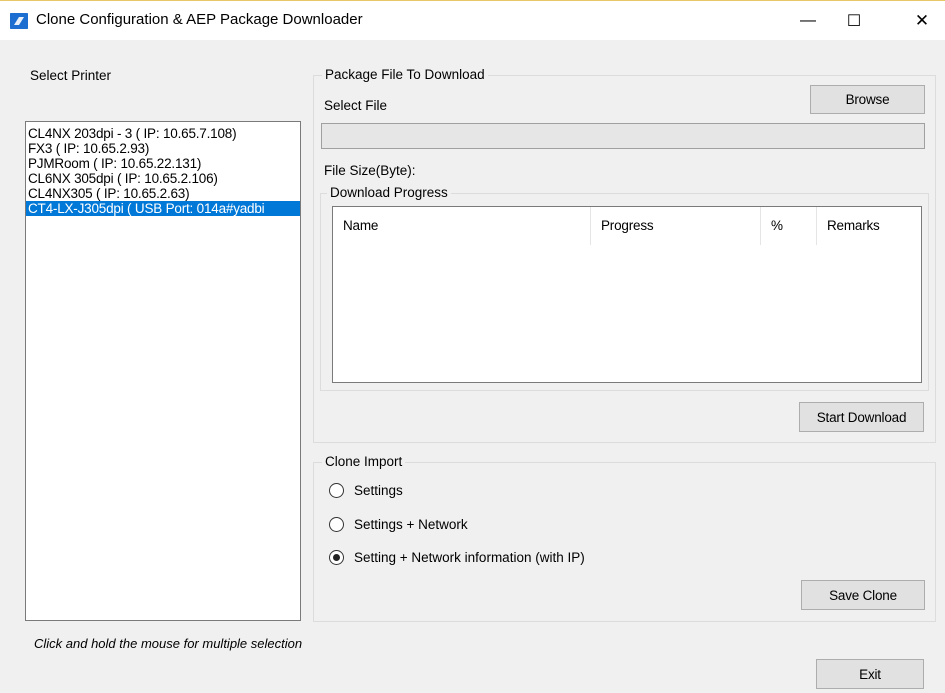 This screenshot has width=945, height=693. I want to click on package-file-legend: Package File To Download, so click(405, 74).